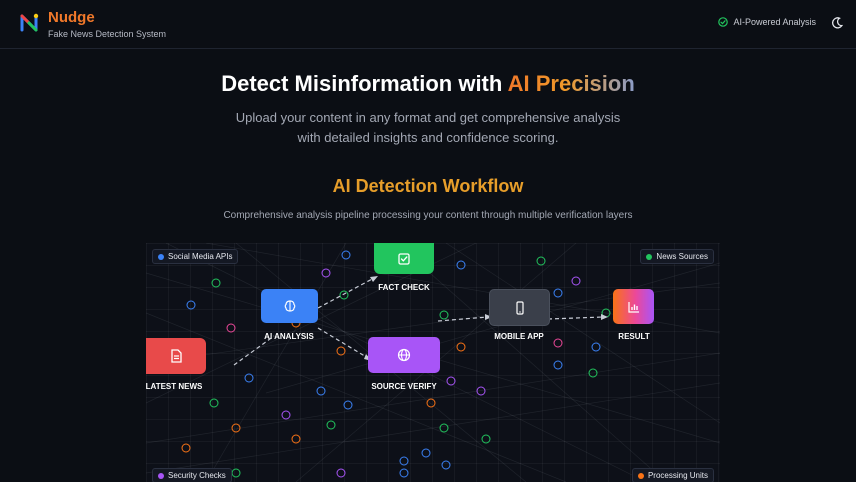  Describe the element at coordinates (428, 186) in the screenshot. I see `workflow-title: AI Detection Workflow` at that location.